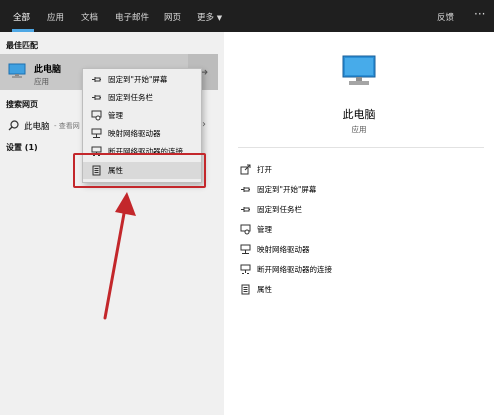 Image resolution: width=494 pixels, height=415 pixels. What do you see at coordinates (119, 256) in the screenshot?
I see `annotation-arrow` at bounding box center [119, 256].